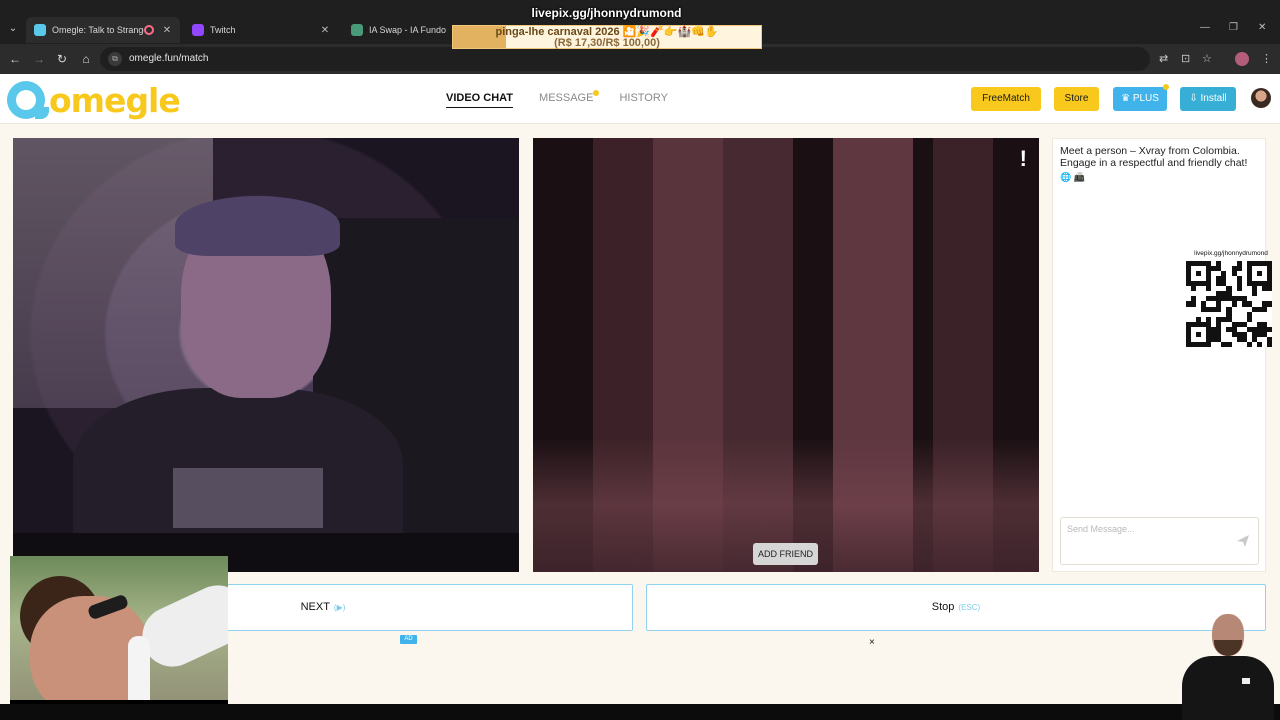  I want to click on window-close-icon: ✕, so click(1262, 27).